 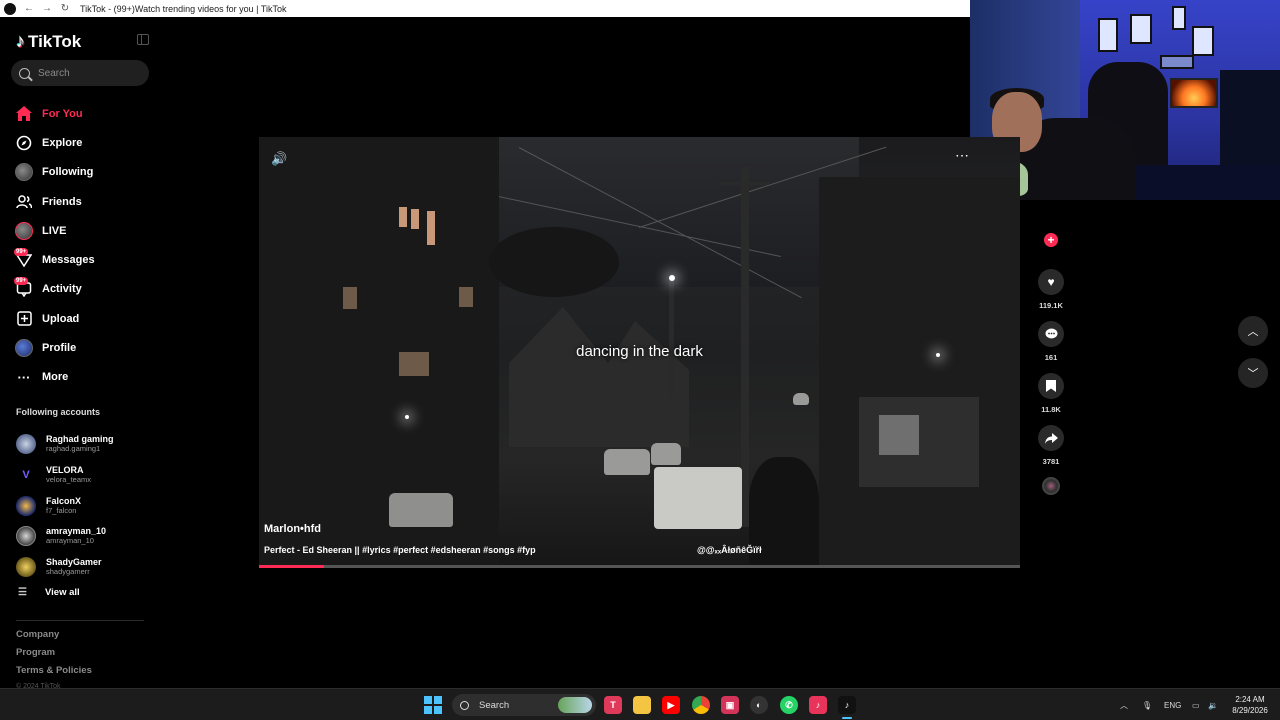 What do you see at coordinates (59, 348) in the screenshot?
I see `nav-label: Profile` at bounding box center [59, 348].